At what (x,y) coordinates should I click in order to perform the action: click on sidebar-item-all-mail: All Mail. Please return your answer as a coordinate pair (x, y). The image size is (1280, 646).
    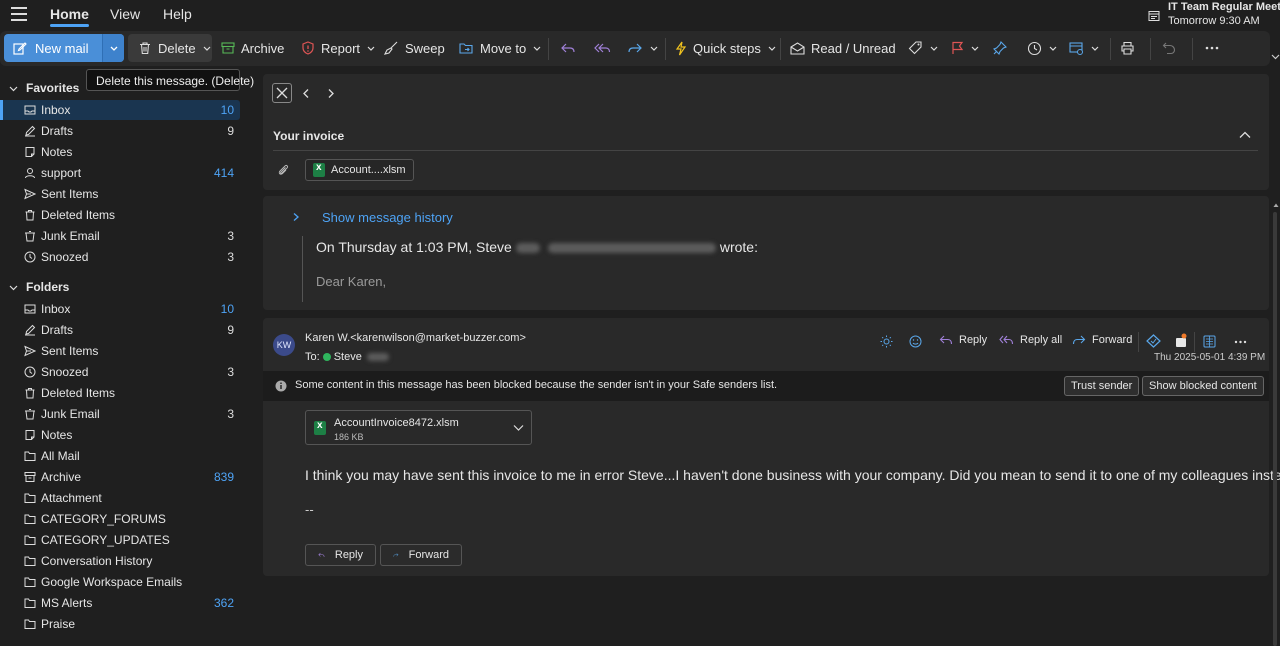
    Looking at the image, I should click on (120, 456).